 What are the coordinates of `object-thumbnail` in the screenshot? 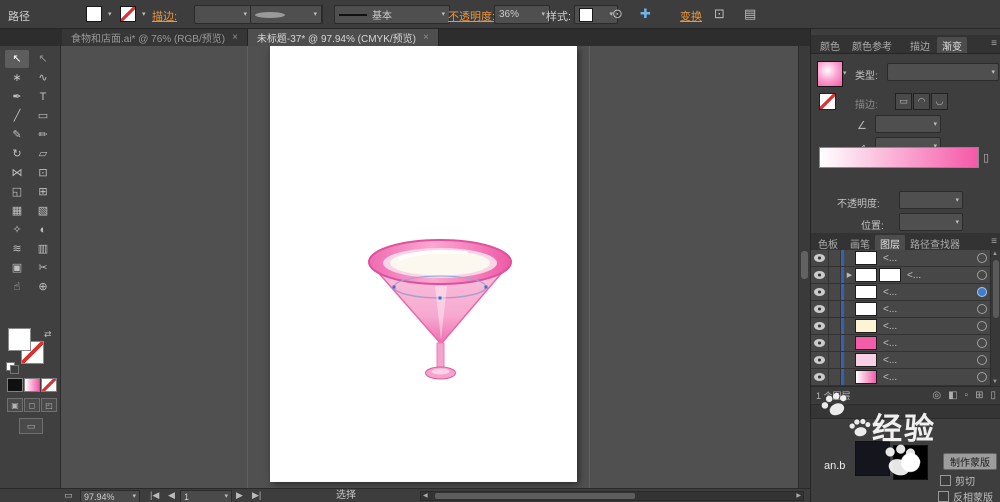 It's located at (872, 458).